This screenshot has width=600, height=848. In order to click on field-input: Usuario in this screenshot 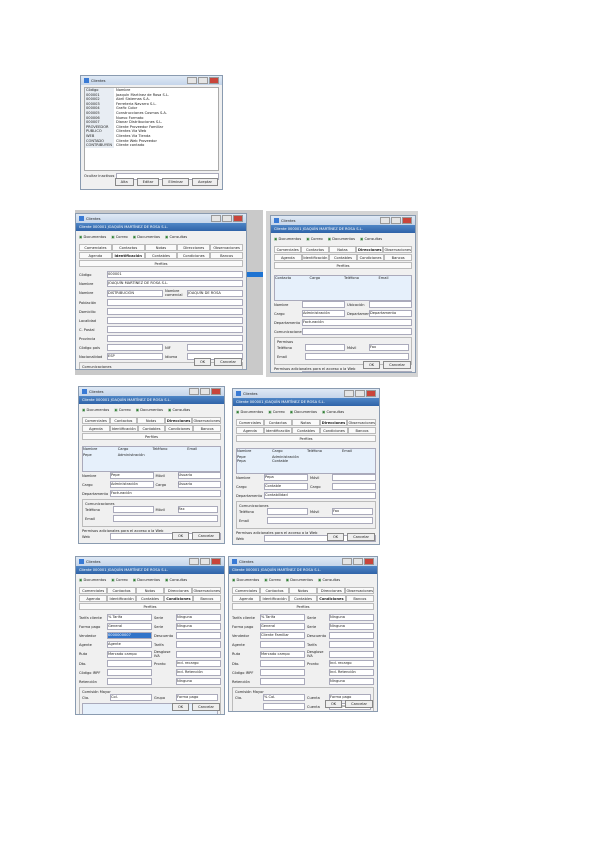, I will do `click(199, 484)`.